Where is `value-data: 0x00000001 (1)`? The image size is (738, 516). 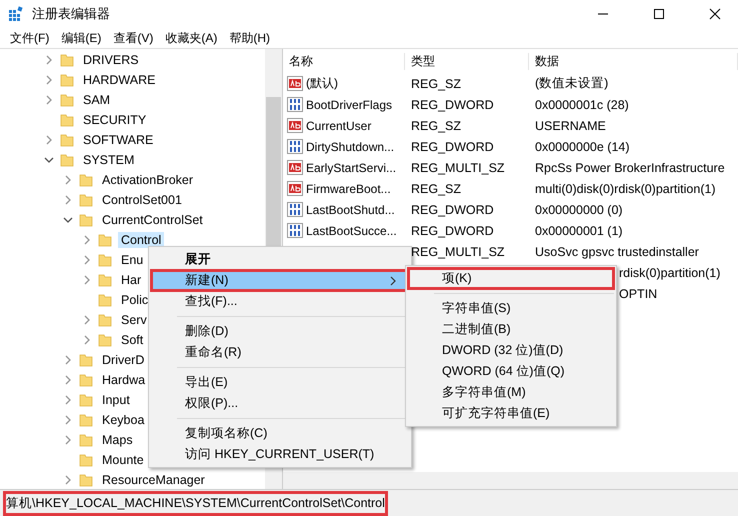
value-data: 0x00000001 (1) is located at coordinates (579, 231).